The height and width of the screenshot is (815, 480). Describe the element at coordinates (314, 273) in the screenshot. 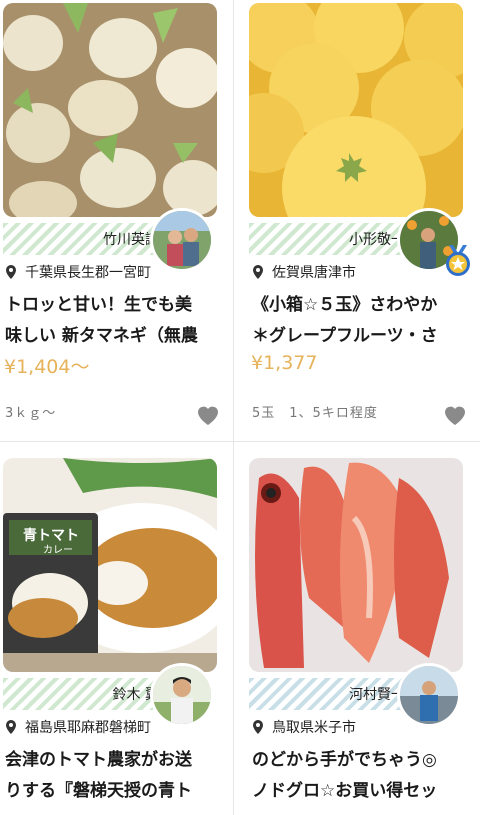

I see `location-text: 佐賀県唐津市` at that location.